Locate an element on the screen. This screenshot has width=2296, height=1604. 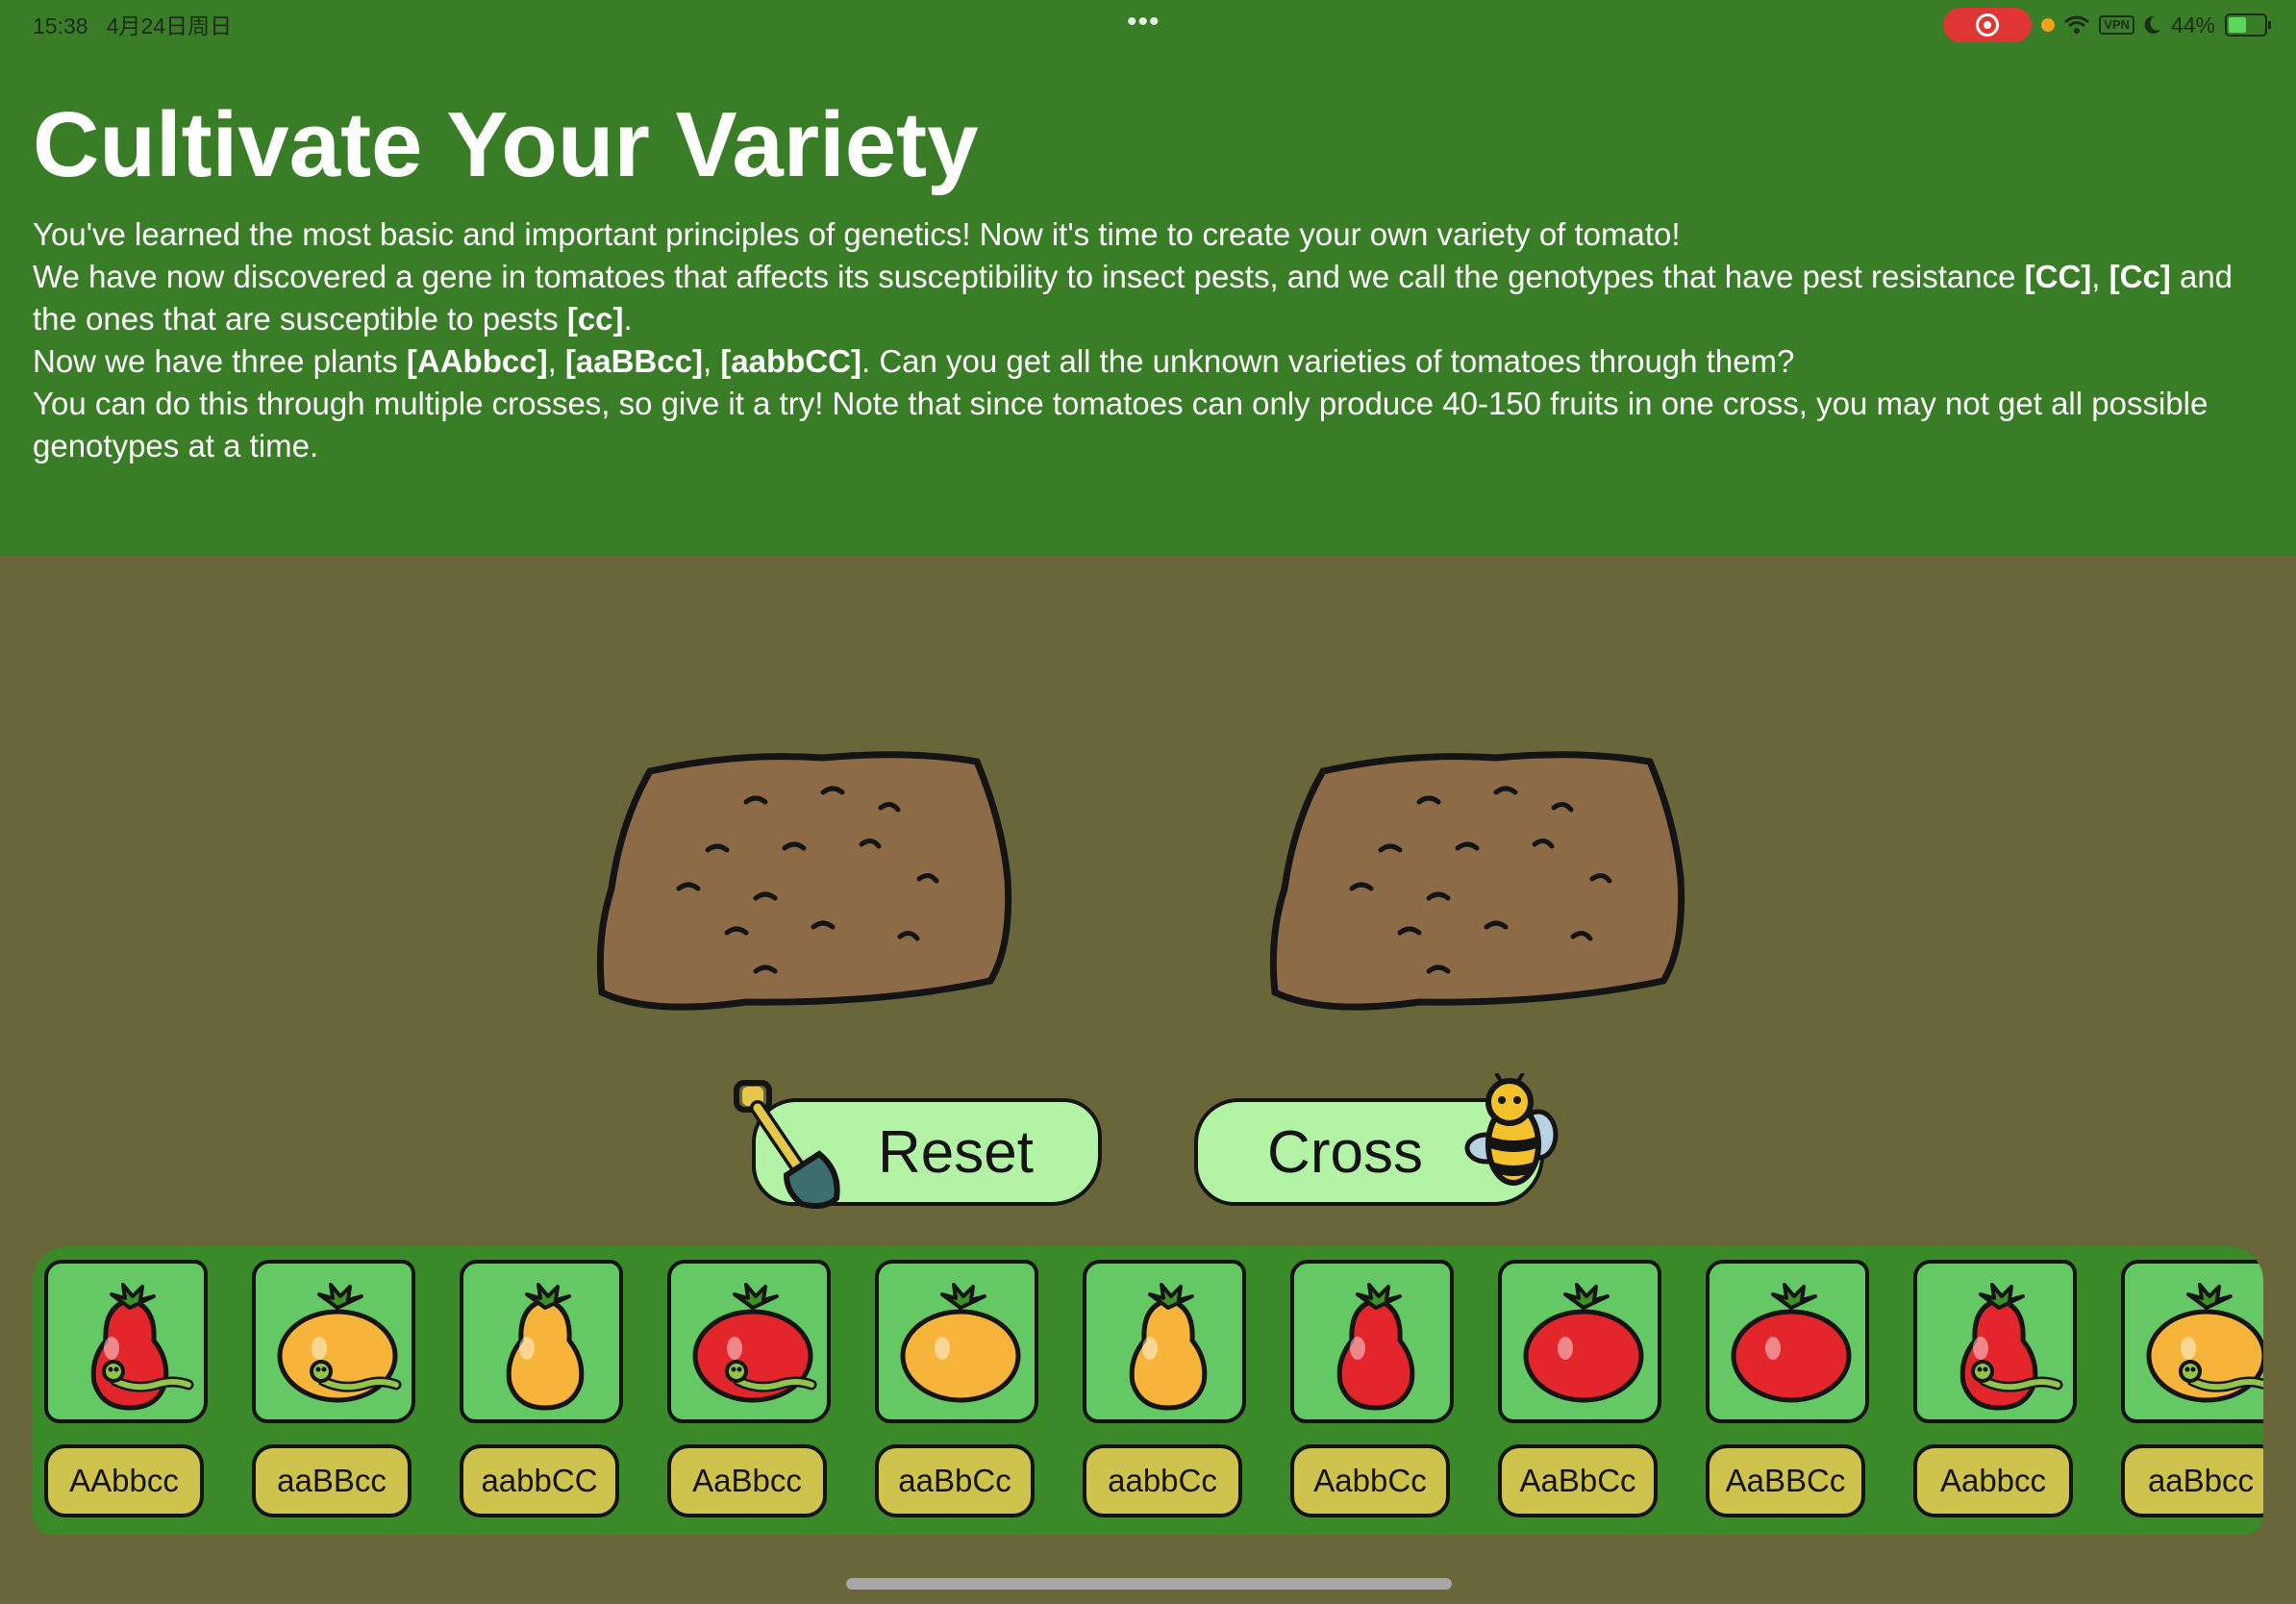
status-bar: 15:38 4月24日周日 ••• VPN 44% is located at coordinates (1148, 23).